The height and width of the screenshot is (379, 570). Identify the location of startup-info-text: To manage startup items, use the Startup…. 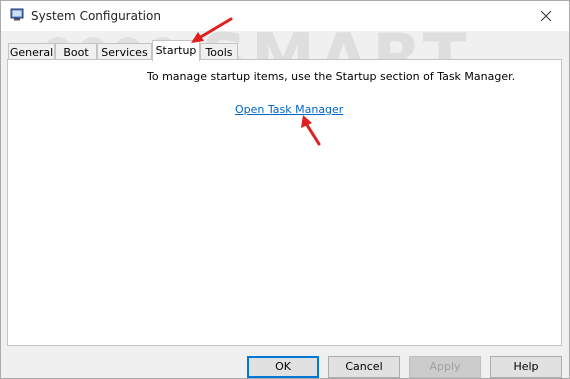
(331, 76).